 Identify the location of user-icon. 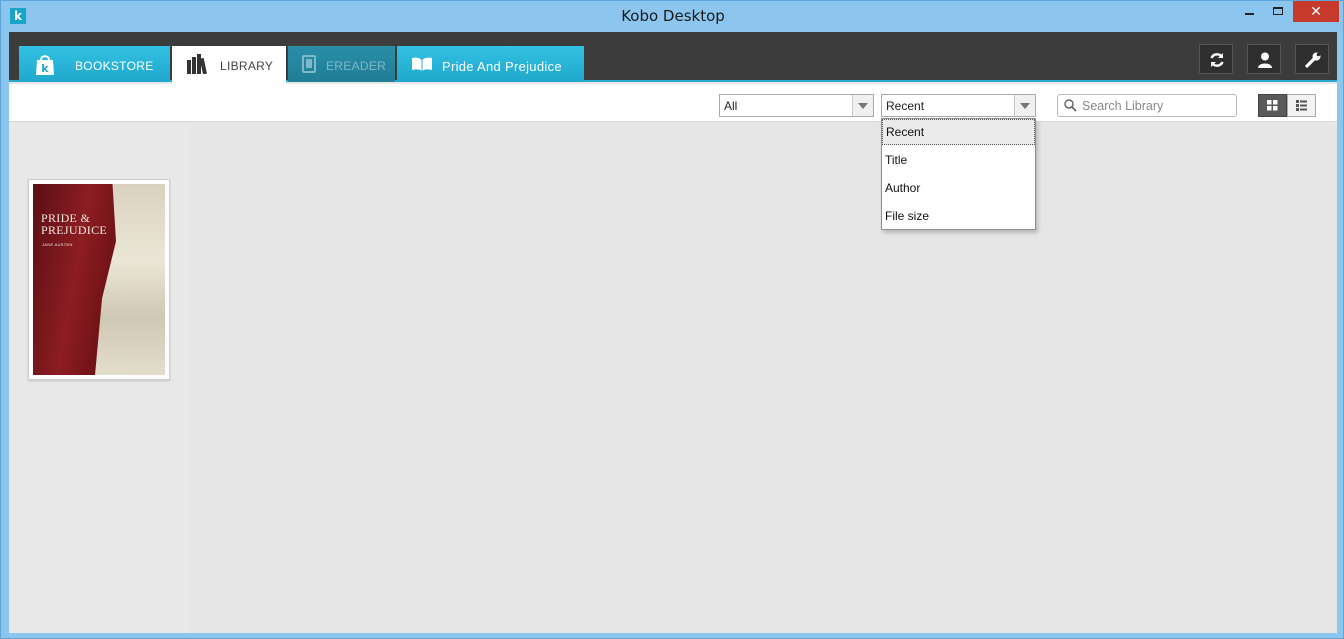
(1265, 60).